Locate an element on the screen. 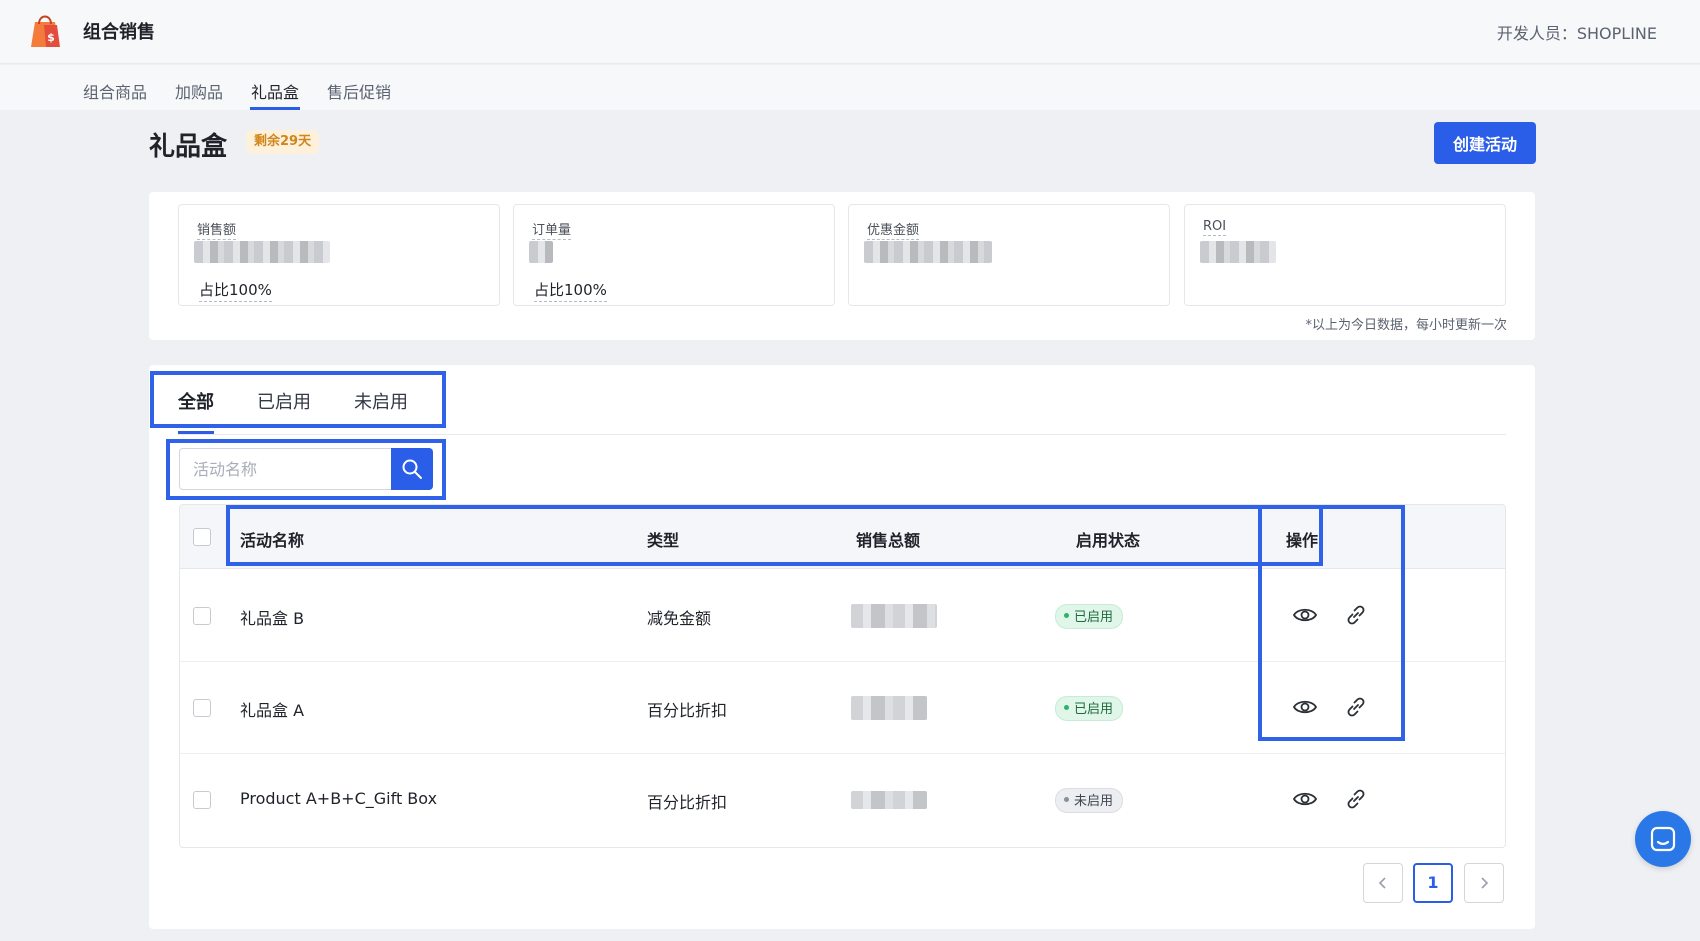  table-row: 礼品盒 A 百分比折扣 已启用 is located at coordinates (842, 708).